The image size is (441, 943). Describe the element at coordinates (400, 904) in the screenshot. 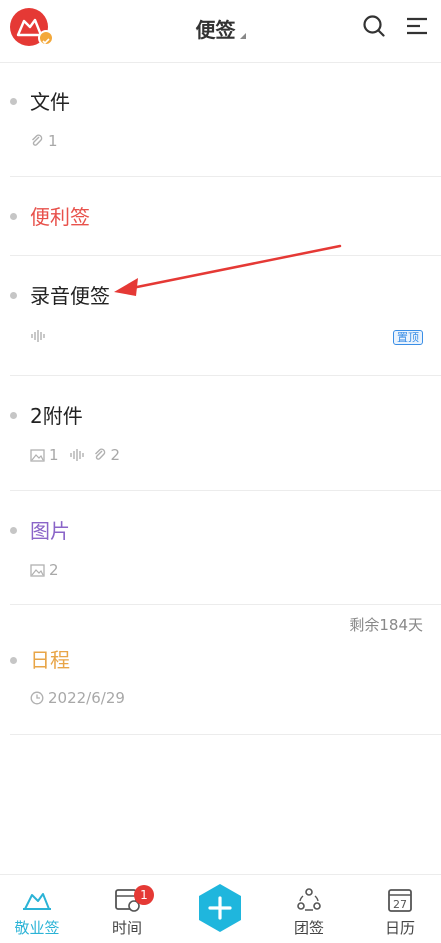

I see `calendar-day: 27` at that location.